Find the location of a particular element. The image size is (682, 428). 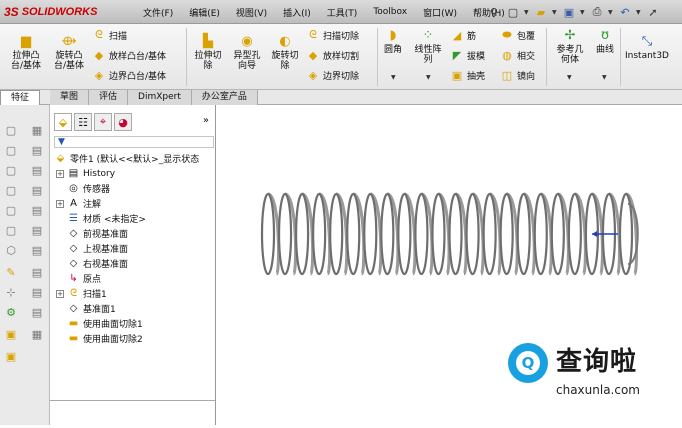

tree-root: ⬙ 零件1 (默认<<默认>_显示状态 is located at coordinates (127, 158).